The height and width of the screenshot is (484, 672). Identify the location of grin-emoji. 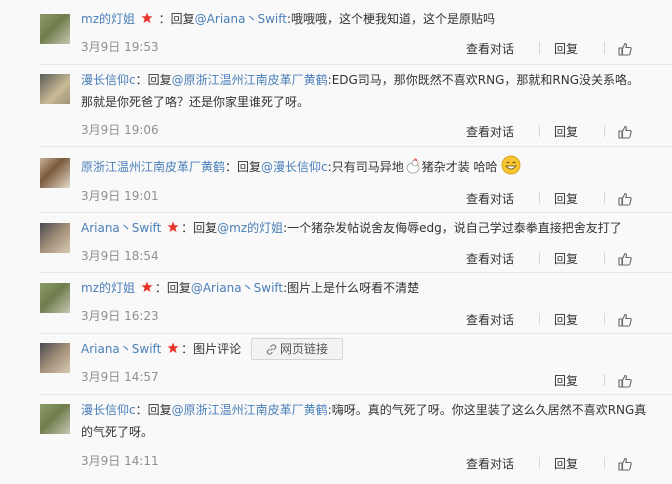
(511, 168).